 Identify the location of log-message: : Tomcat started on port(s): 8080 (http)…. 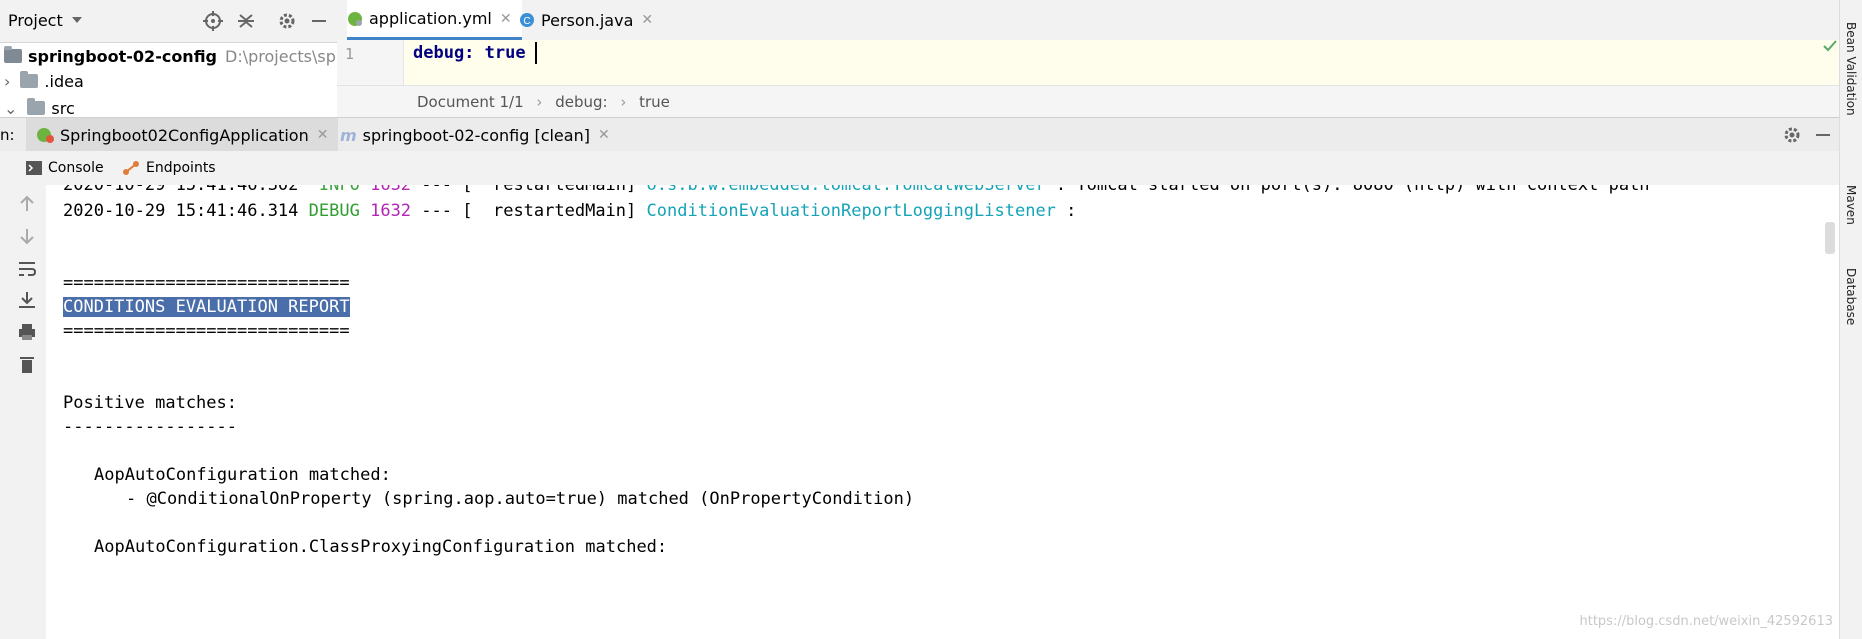
(1347, 190).